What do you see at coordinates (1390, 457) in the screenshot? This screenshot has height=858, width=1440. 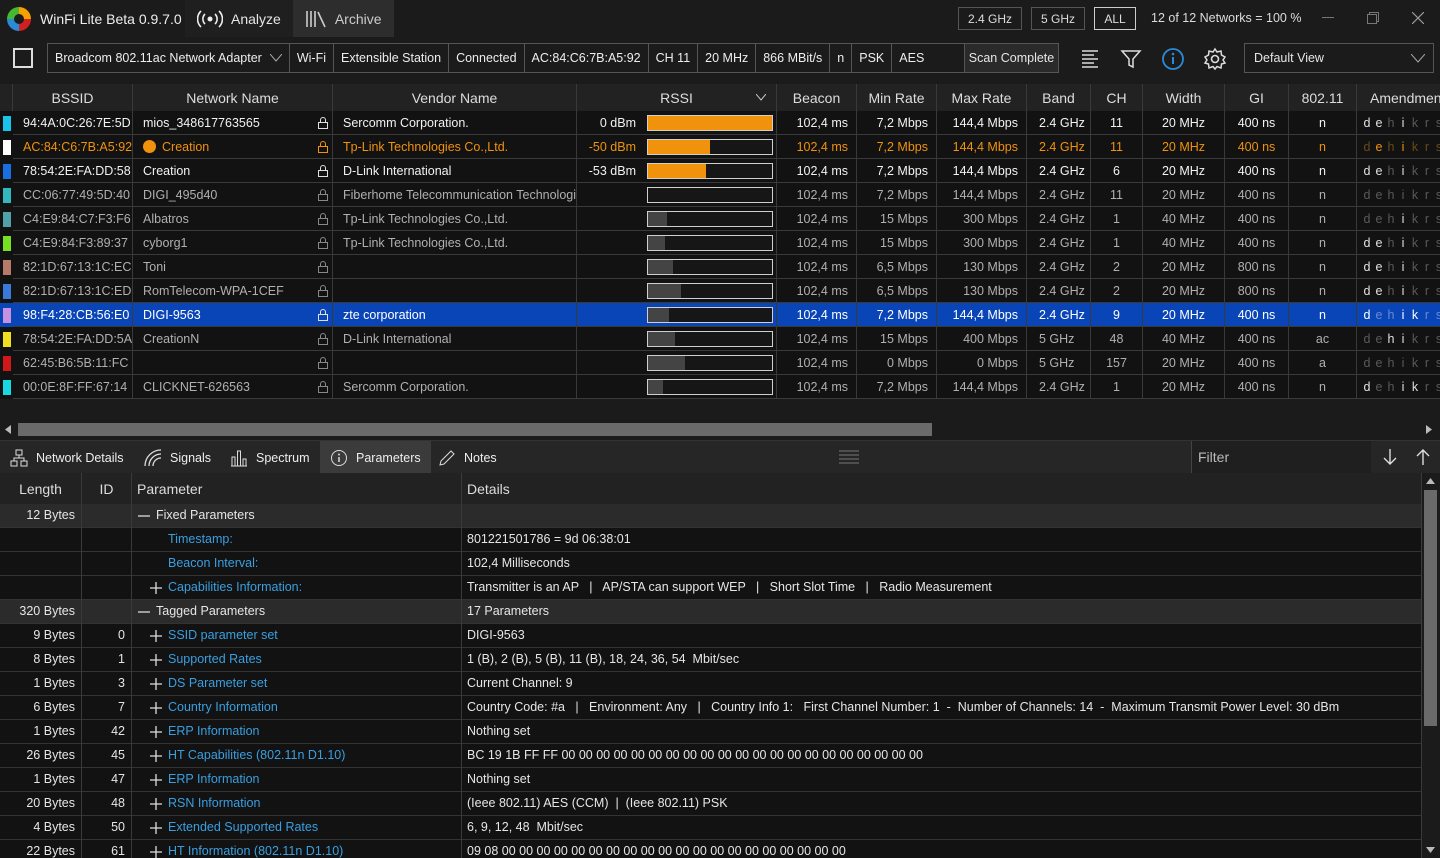 I see `arrow-down-icon` at bounding box center [1390, 457].